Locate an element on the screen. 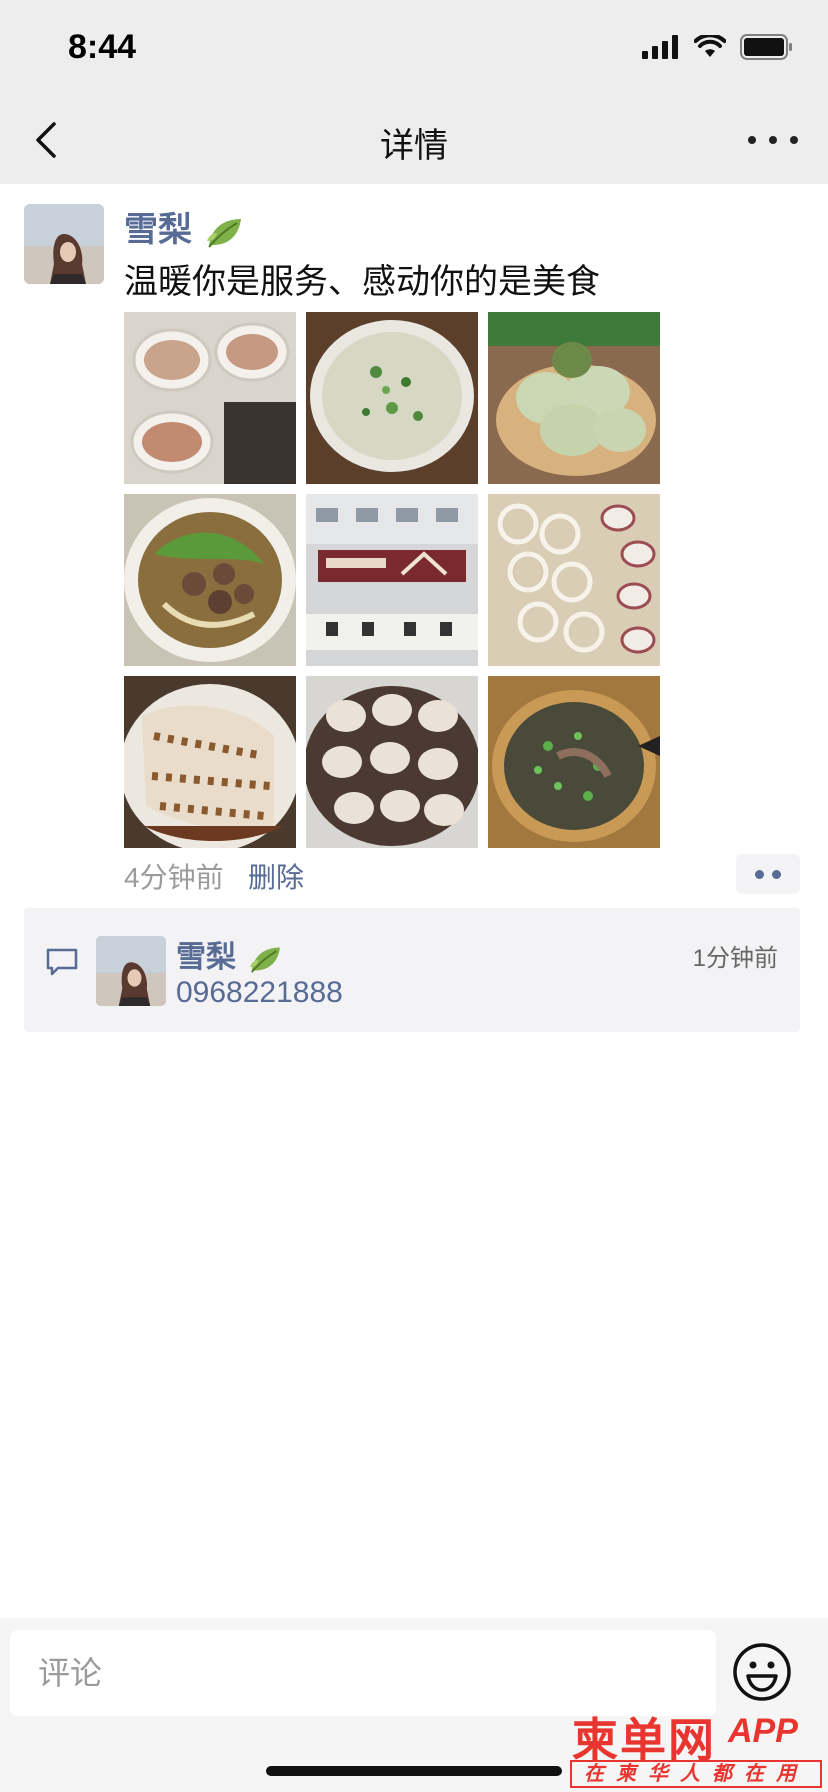 The image size is (828, 1792). author-avatar is located at coordinates (64, 244).